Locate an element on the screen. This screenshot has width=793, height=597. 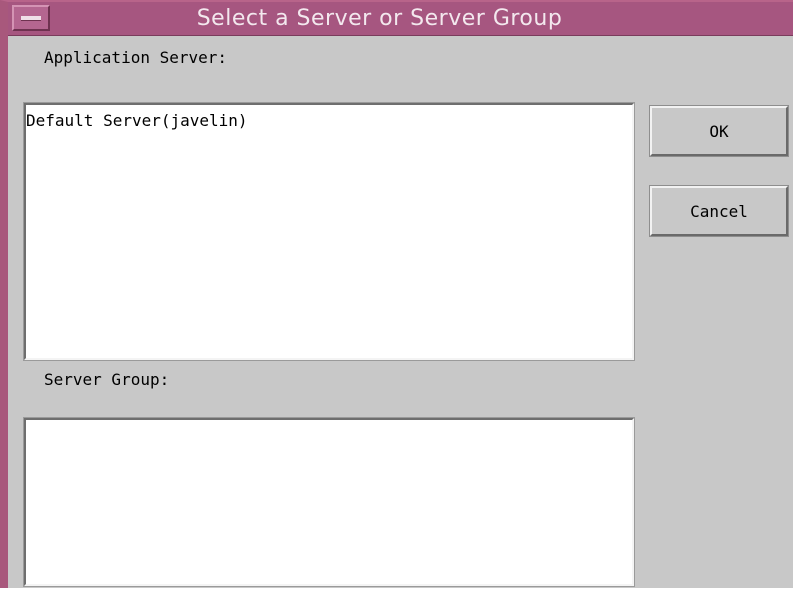
window-menu-icon is located at coordinates (31, 18).